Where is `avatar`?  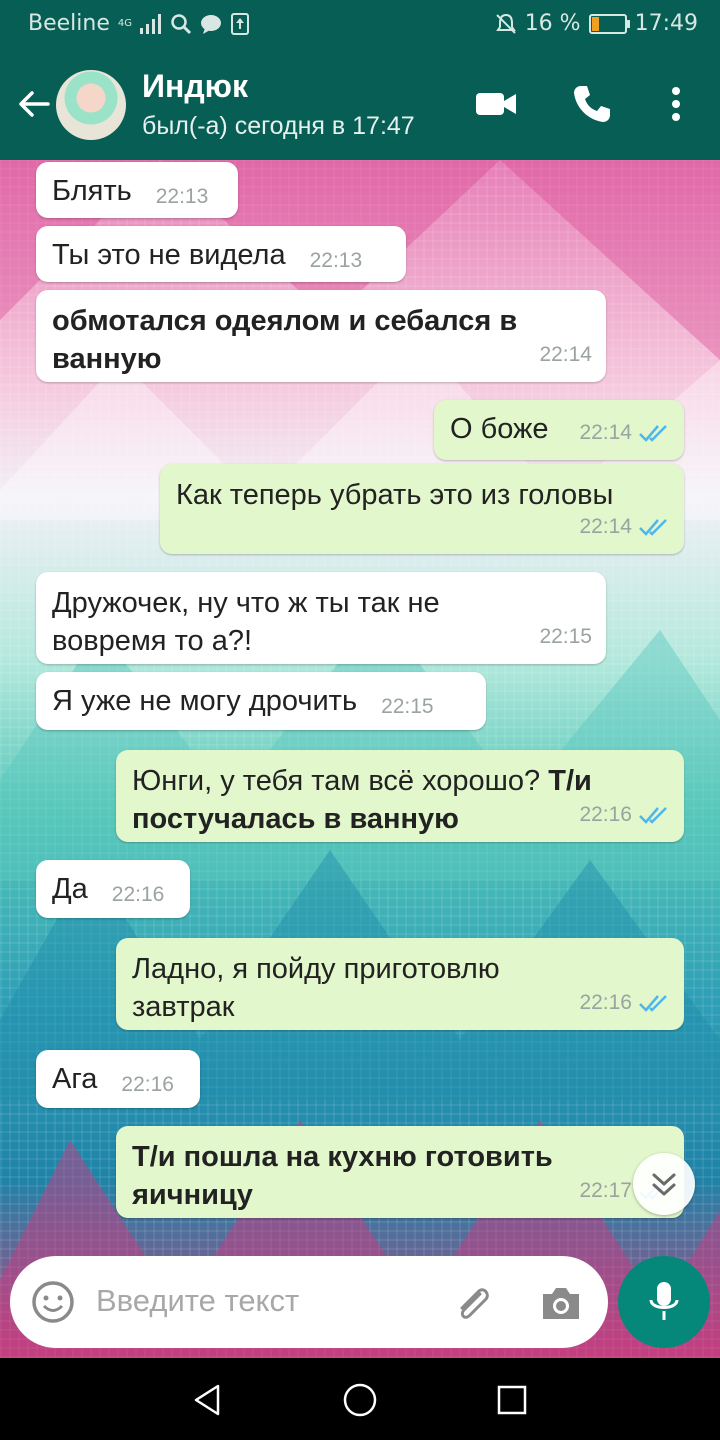
avatar is located at coordinates (91, 105).